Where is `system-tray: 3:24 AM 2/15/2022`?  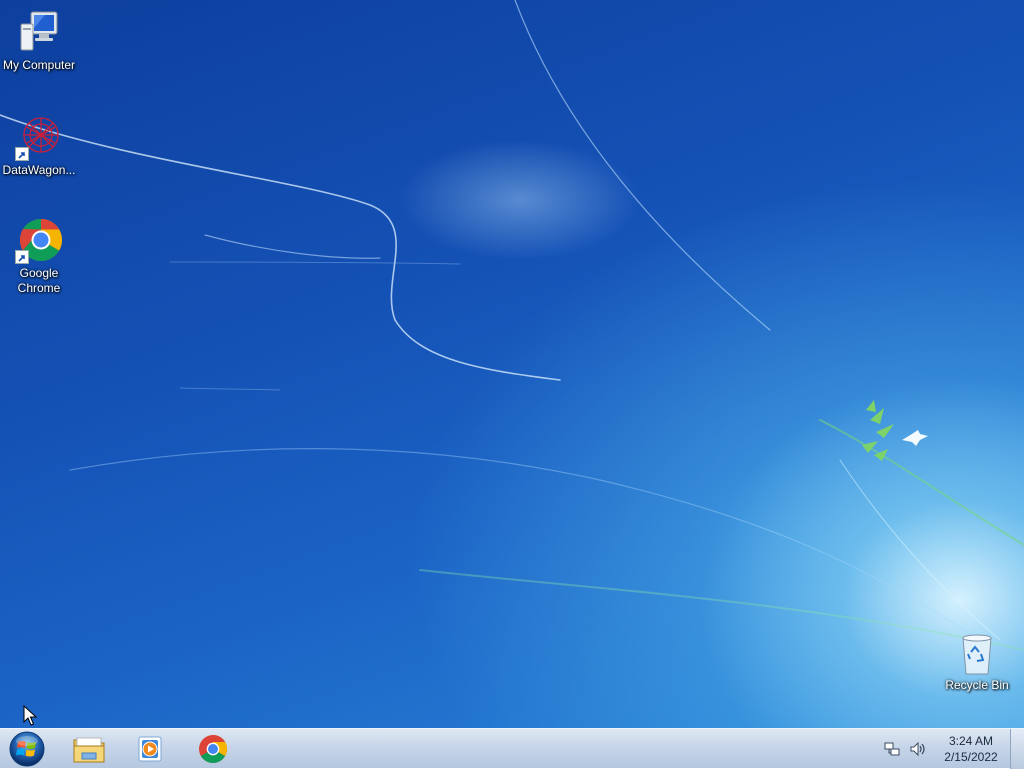
system-tray: 3:24 AM 2/15/2022 is located at coordinates (945, 749).